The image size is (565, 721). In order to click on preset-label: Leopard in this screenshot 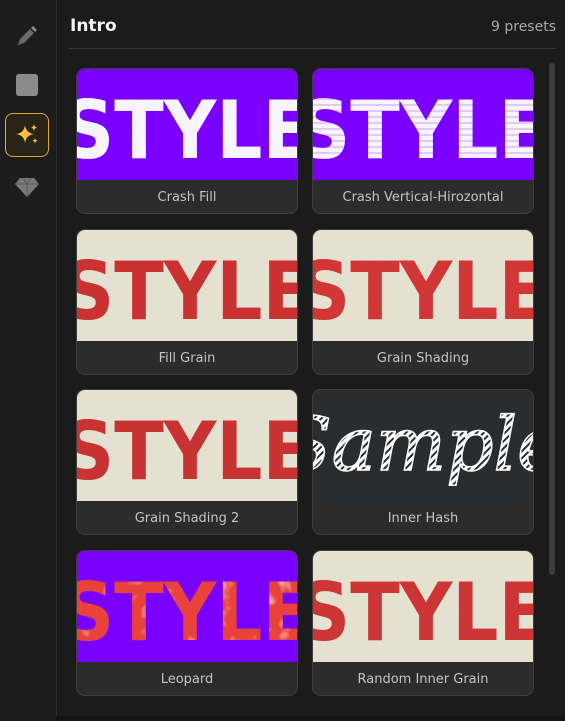, I will do `click(187, 679)`.